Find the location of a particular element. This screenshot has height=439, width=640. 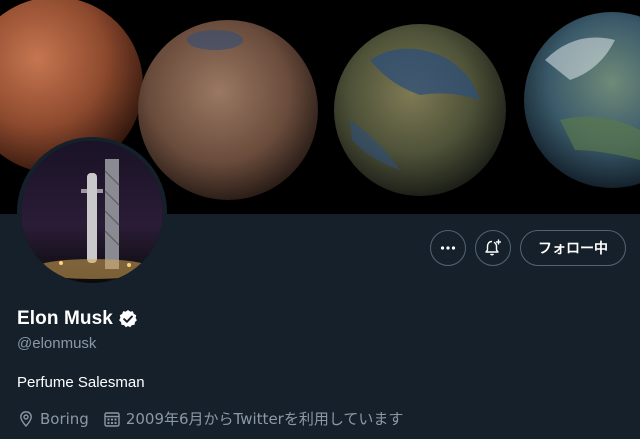

profile-handle: @elonmusk is located at coordinates (57, 343).